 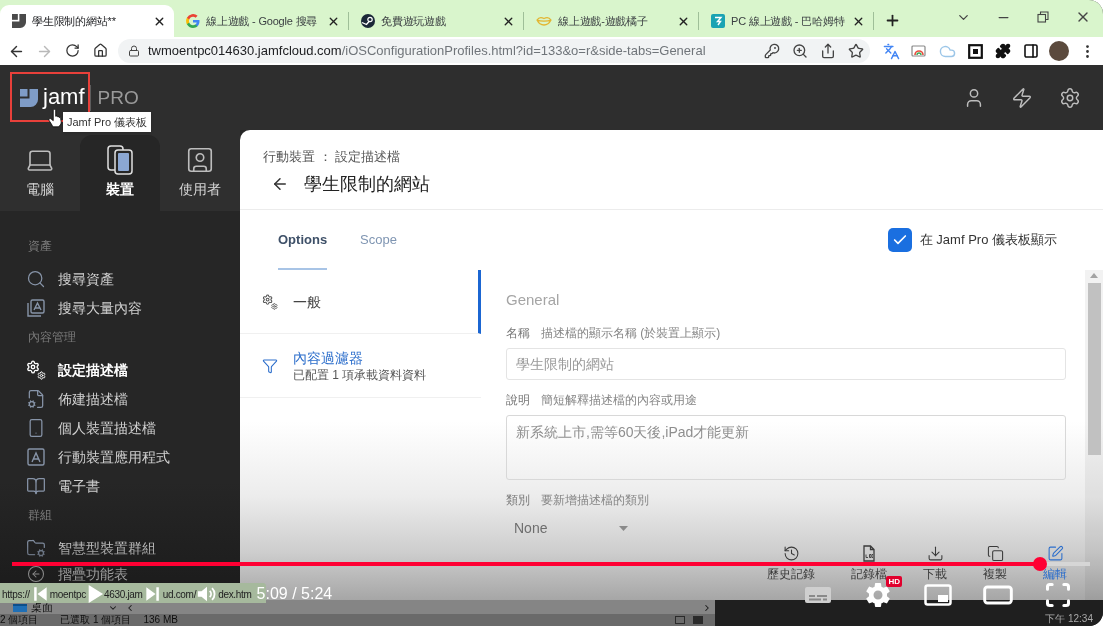 What do you see at coordinates (995, 553) in the screenshot?
I see `copy-icon` at bounding box center [995, 553].